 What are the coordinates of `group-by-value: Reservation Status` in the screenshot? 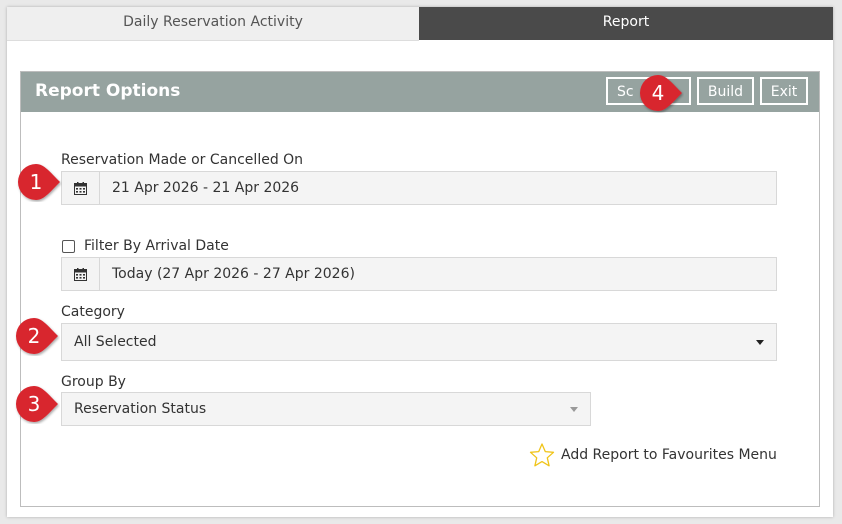 It's located at (140, 409).